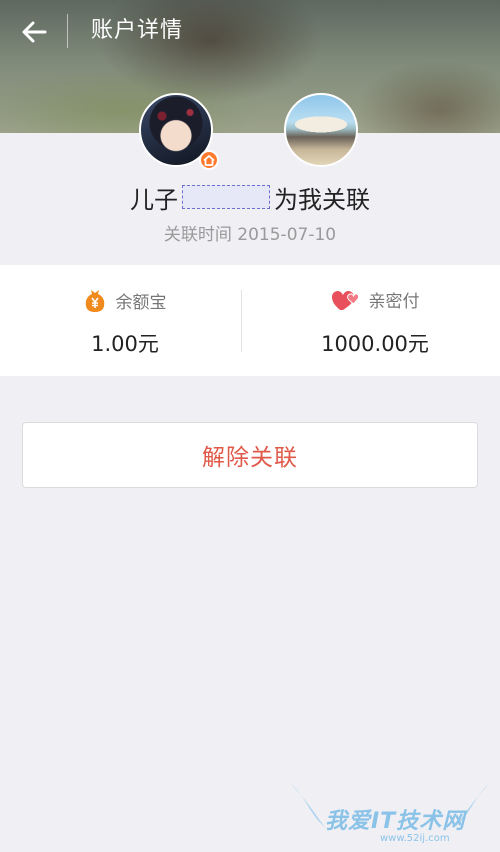 The height and width of the screenshot is (852, 500). What do you see at coordinates (67, 31) in the screenshot?
I see `title-divider` at bounding box center [67, 31].